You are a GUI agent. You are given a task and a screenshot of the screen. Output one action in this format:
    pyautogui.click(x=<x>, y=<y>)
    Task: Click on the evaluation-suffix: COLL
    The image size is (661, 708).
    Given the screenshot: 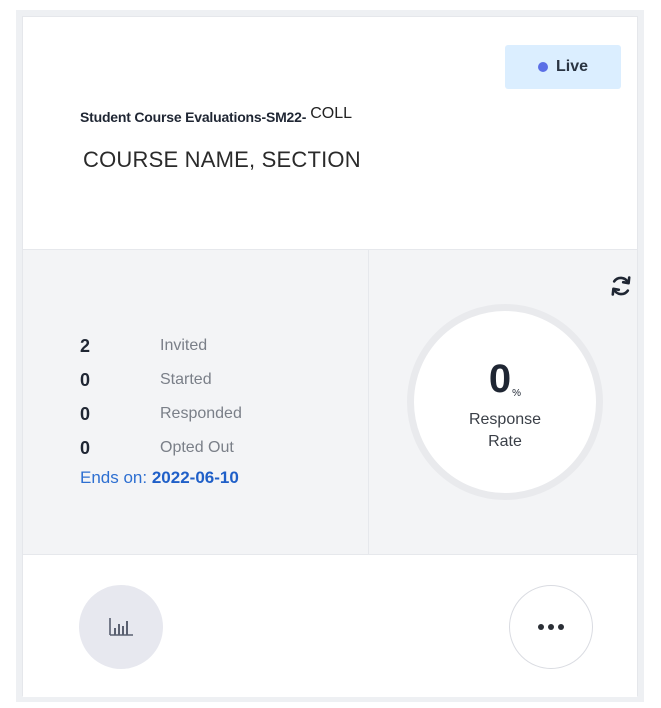 What is the action you would take?
    pyautogui.click(x=331, y=113)
    